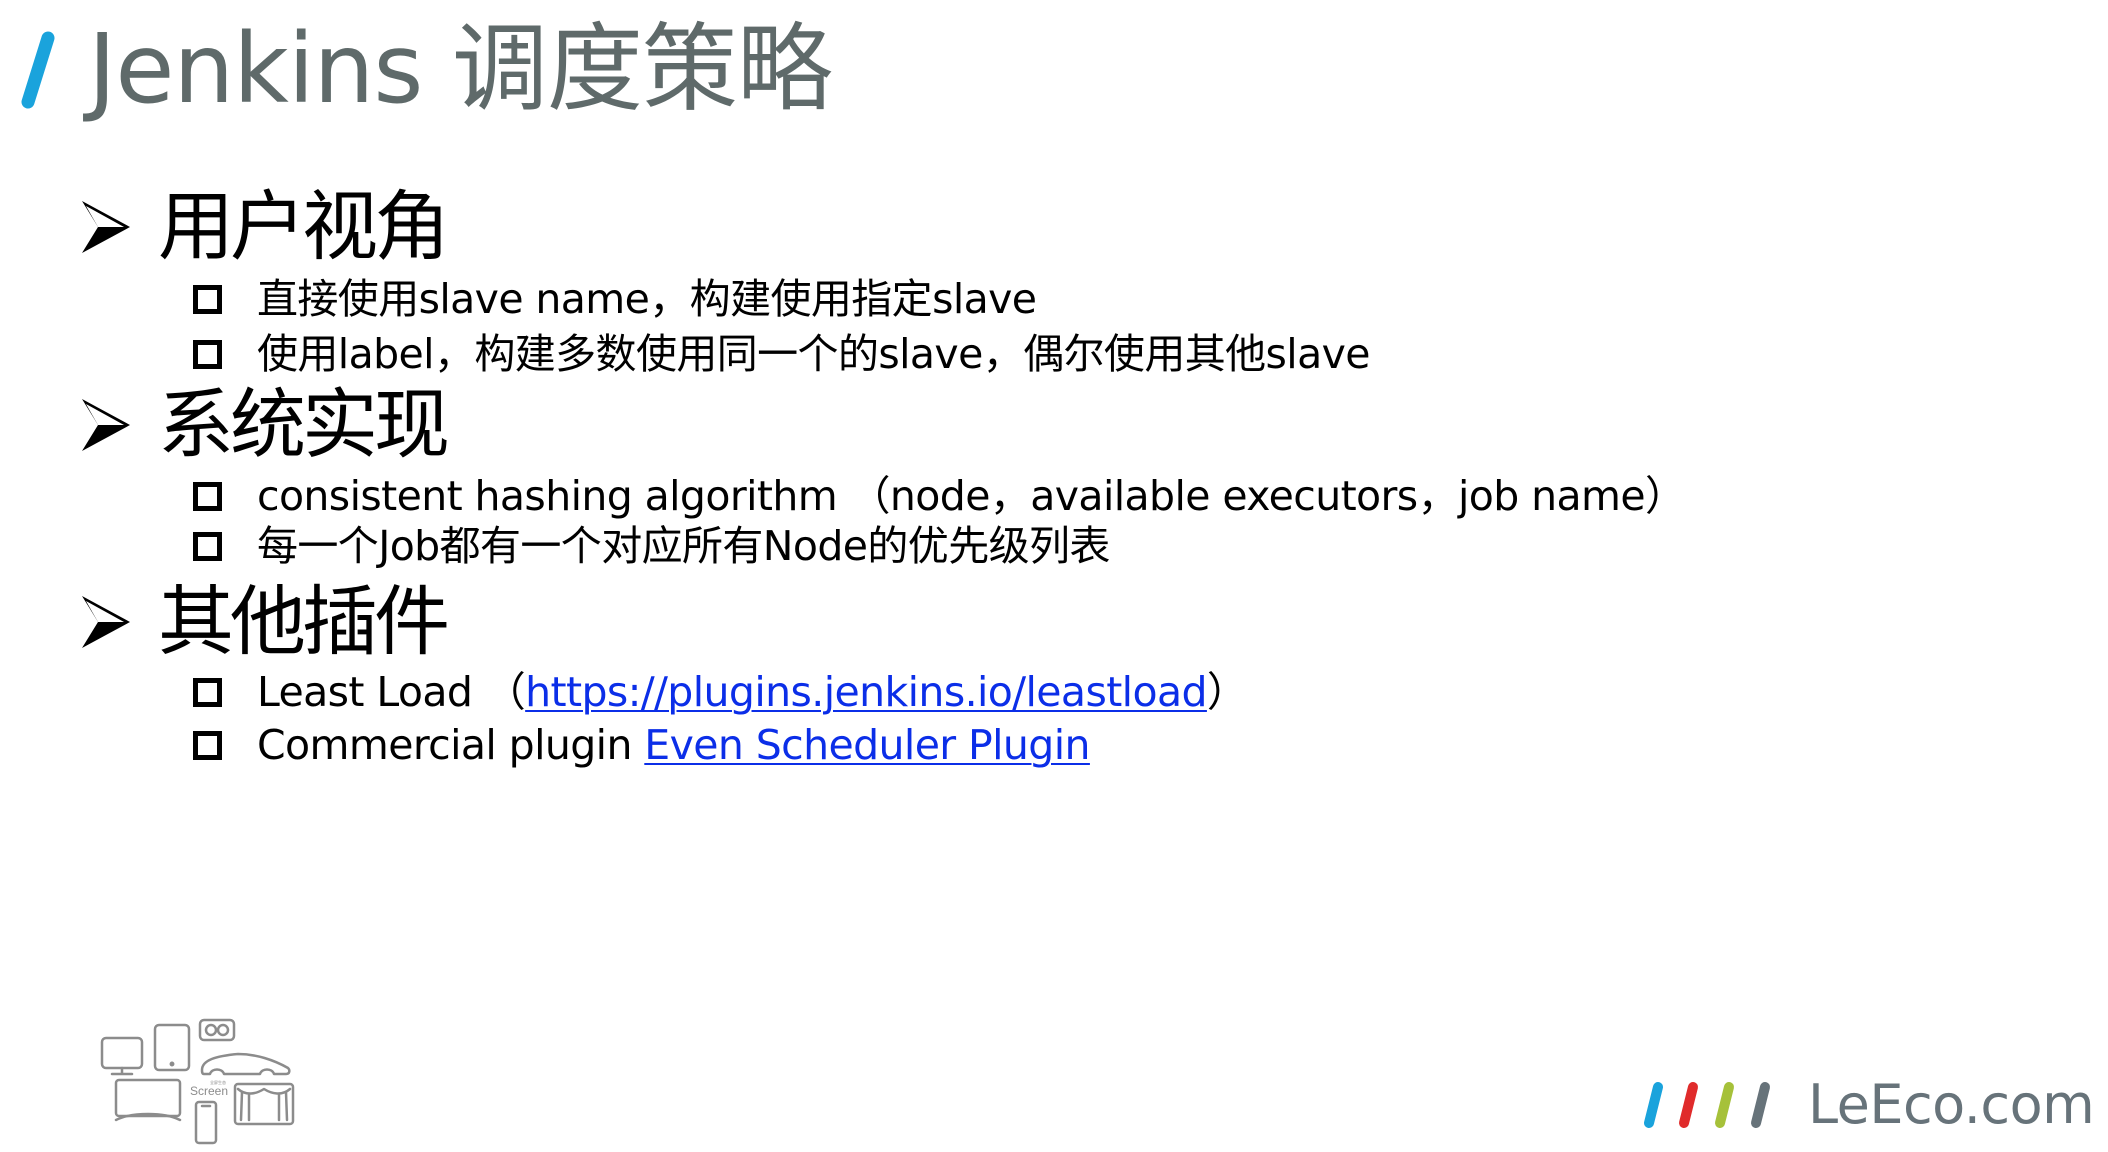 The height and width of the screenshot is (1152, 2108). I want to click on brand-slashes-icon, so click(1707, 1105).